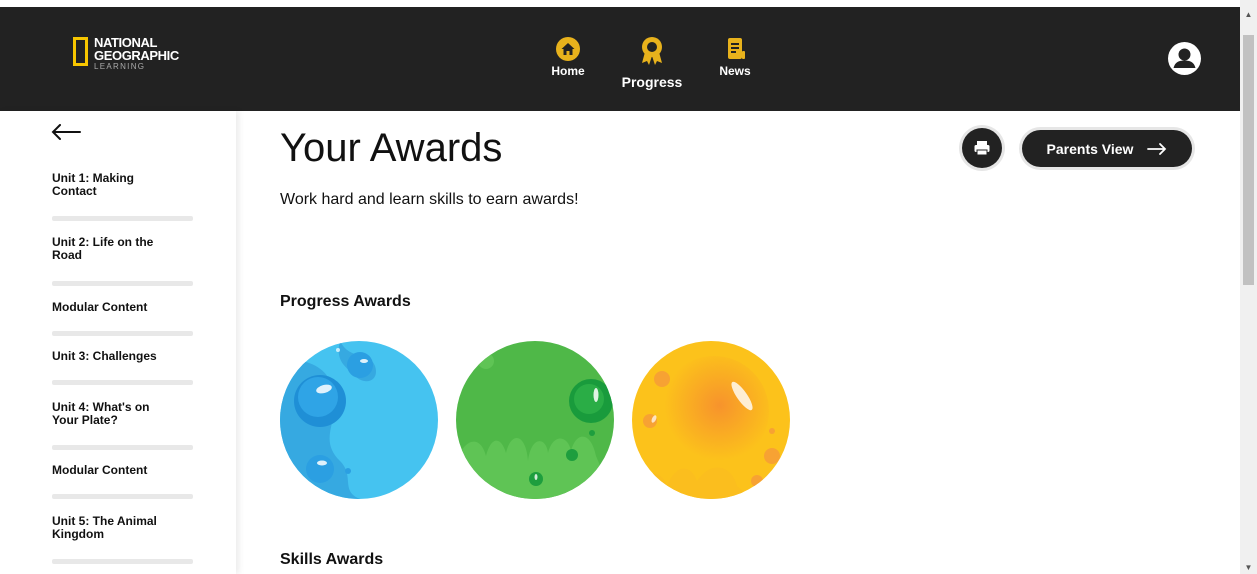 This screenshot has height=574, width=1257. I want to click on progress-awards-heading: Progress Awards, so click(345, 301).